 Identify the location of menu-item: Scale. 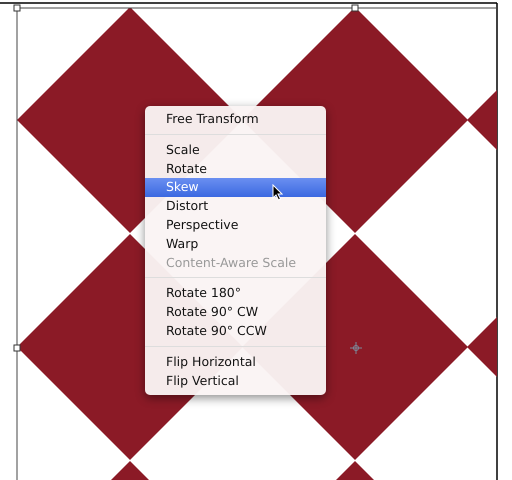
(235, 150).